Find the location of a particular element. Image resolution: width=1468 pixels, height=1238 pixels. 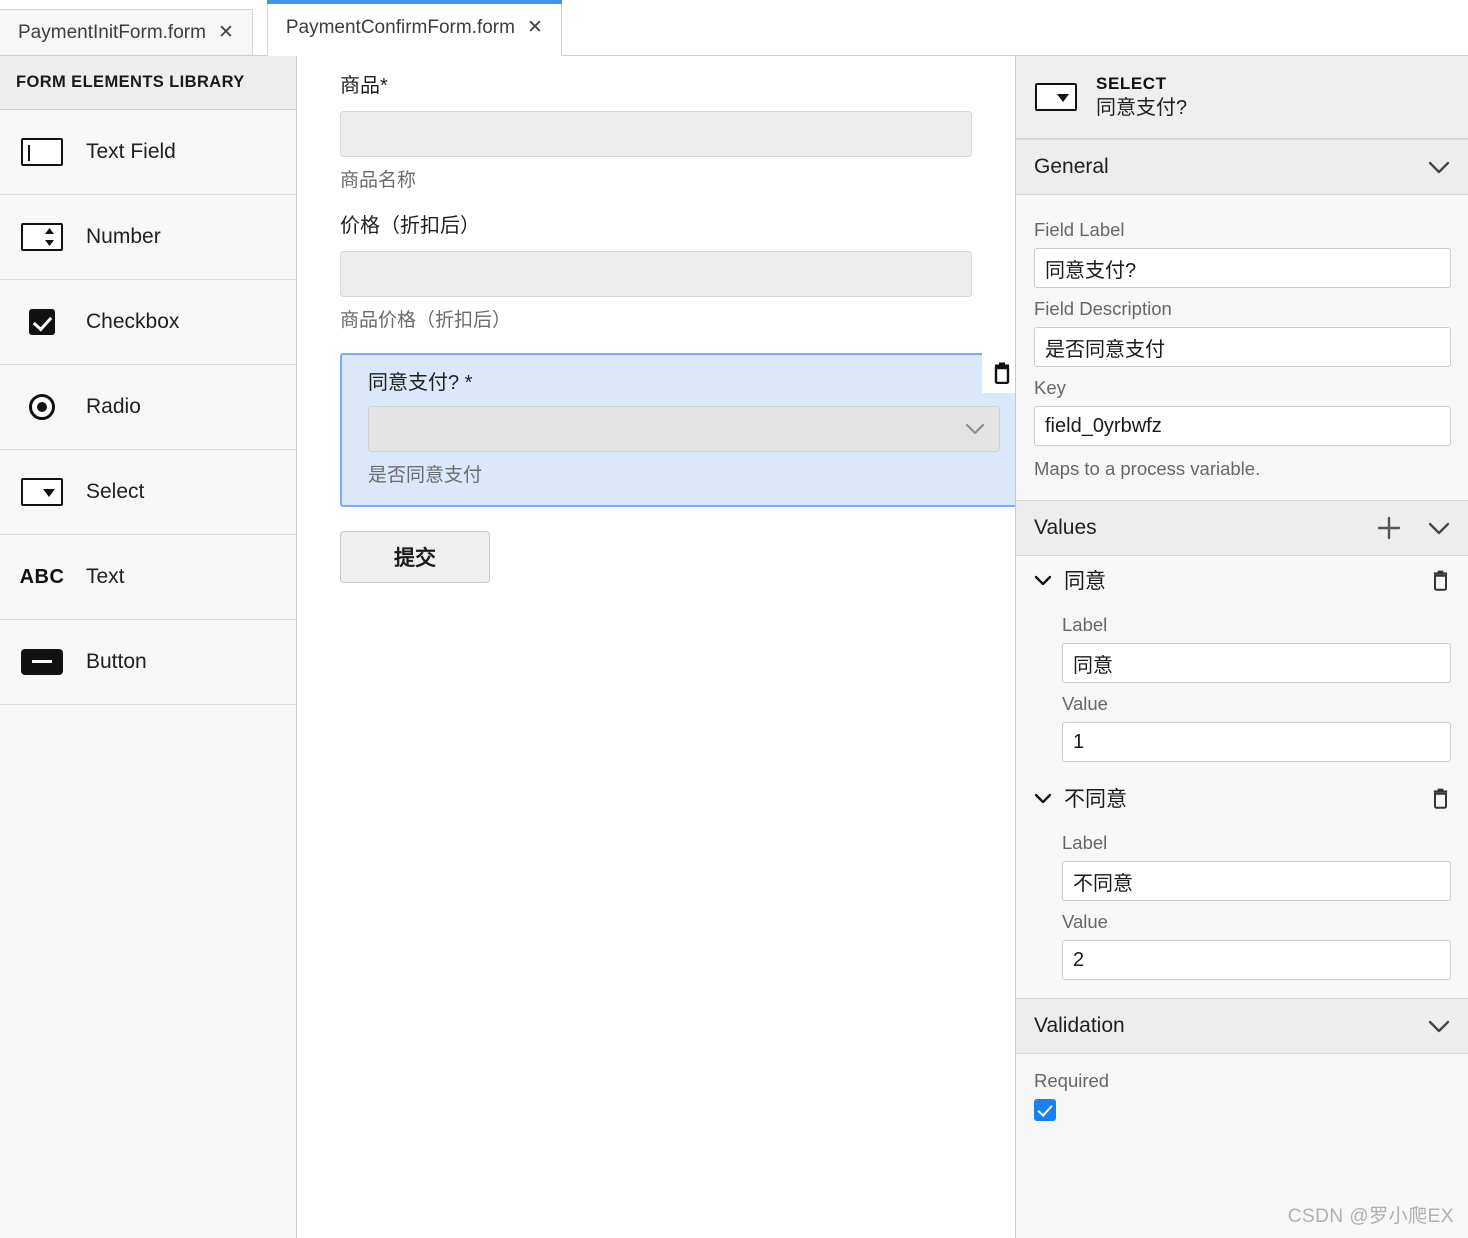

watermark: CSDN @罗小爬EX is located at coordinates (1370, 1216).